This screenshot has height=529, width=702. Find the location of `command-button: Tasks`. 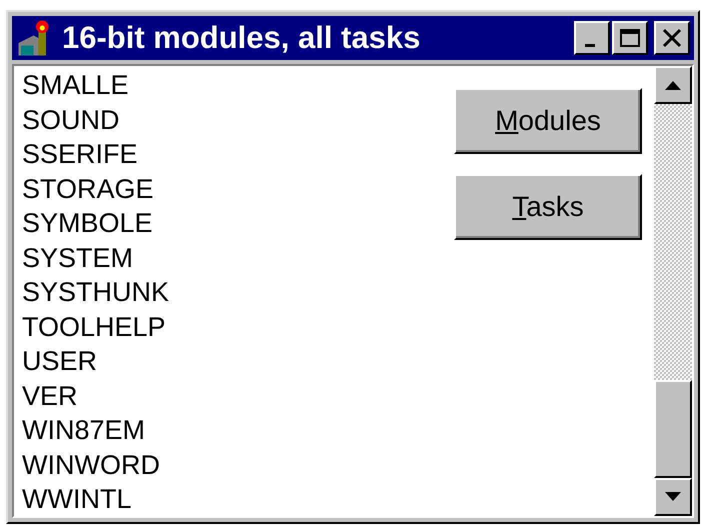

command-button: Tasks is located at coordinates (548, 207).